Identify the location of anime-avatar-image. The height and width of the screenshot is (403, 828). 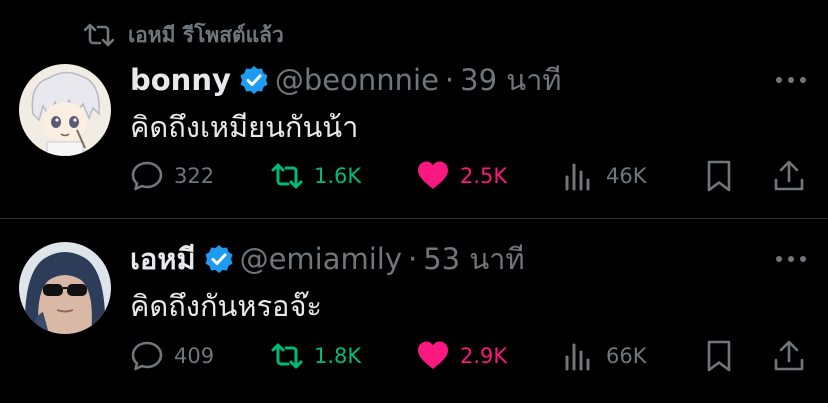
(65, 110).